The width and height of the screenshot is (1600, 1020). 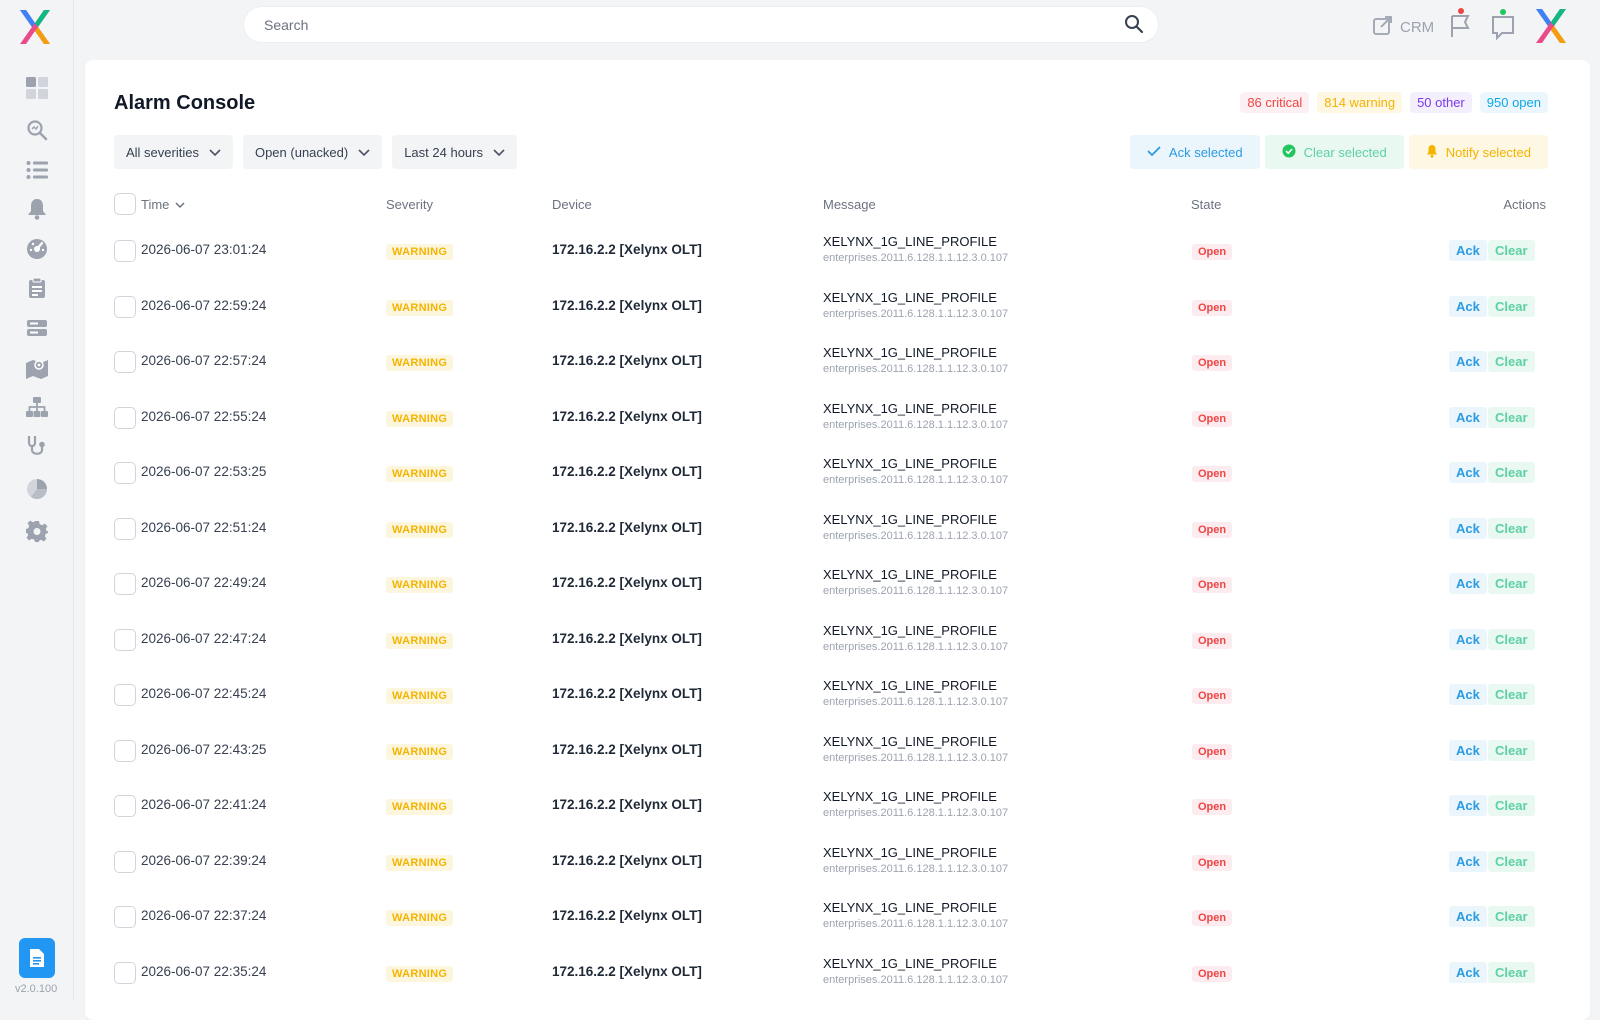 What do you see at coordinates (37, 130) in the screenshot?
I see `search-analytics-icon` at bounding box center [37, 130].